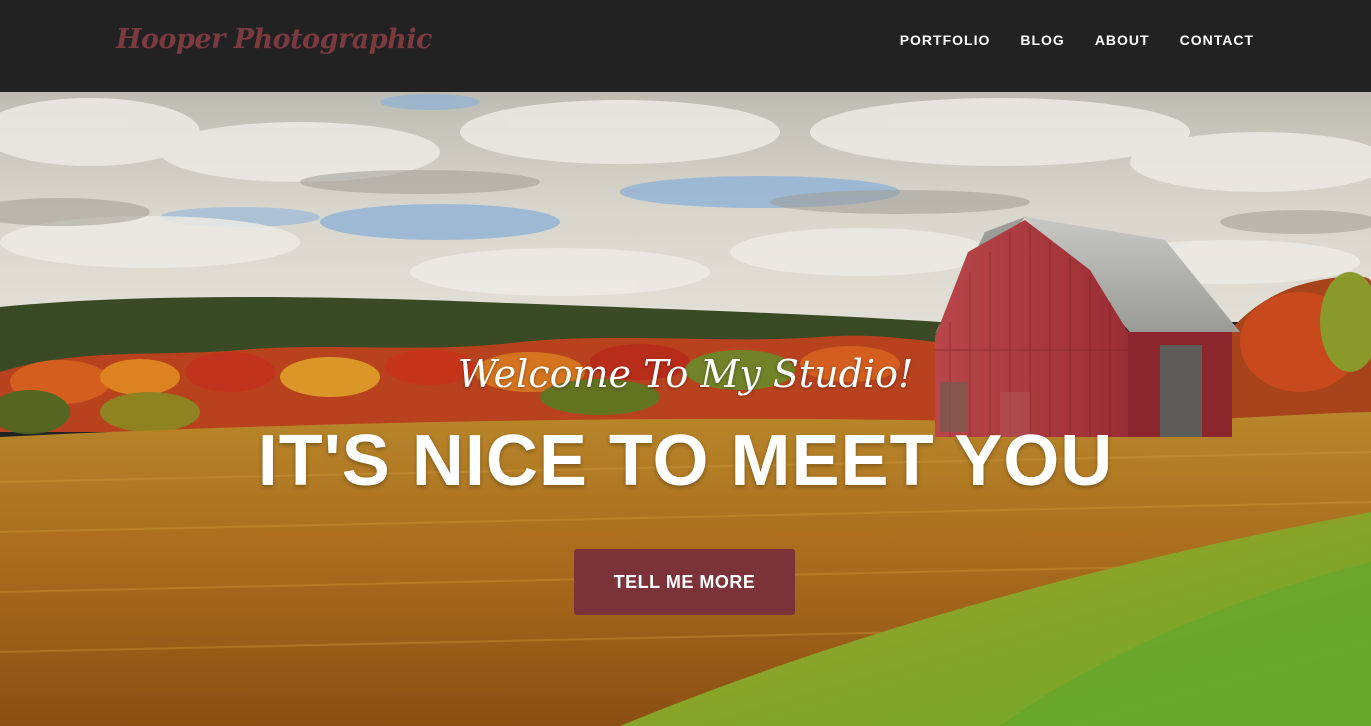  I want to click on nav-item-blog: BLOG, so click(1042, 41).